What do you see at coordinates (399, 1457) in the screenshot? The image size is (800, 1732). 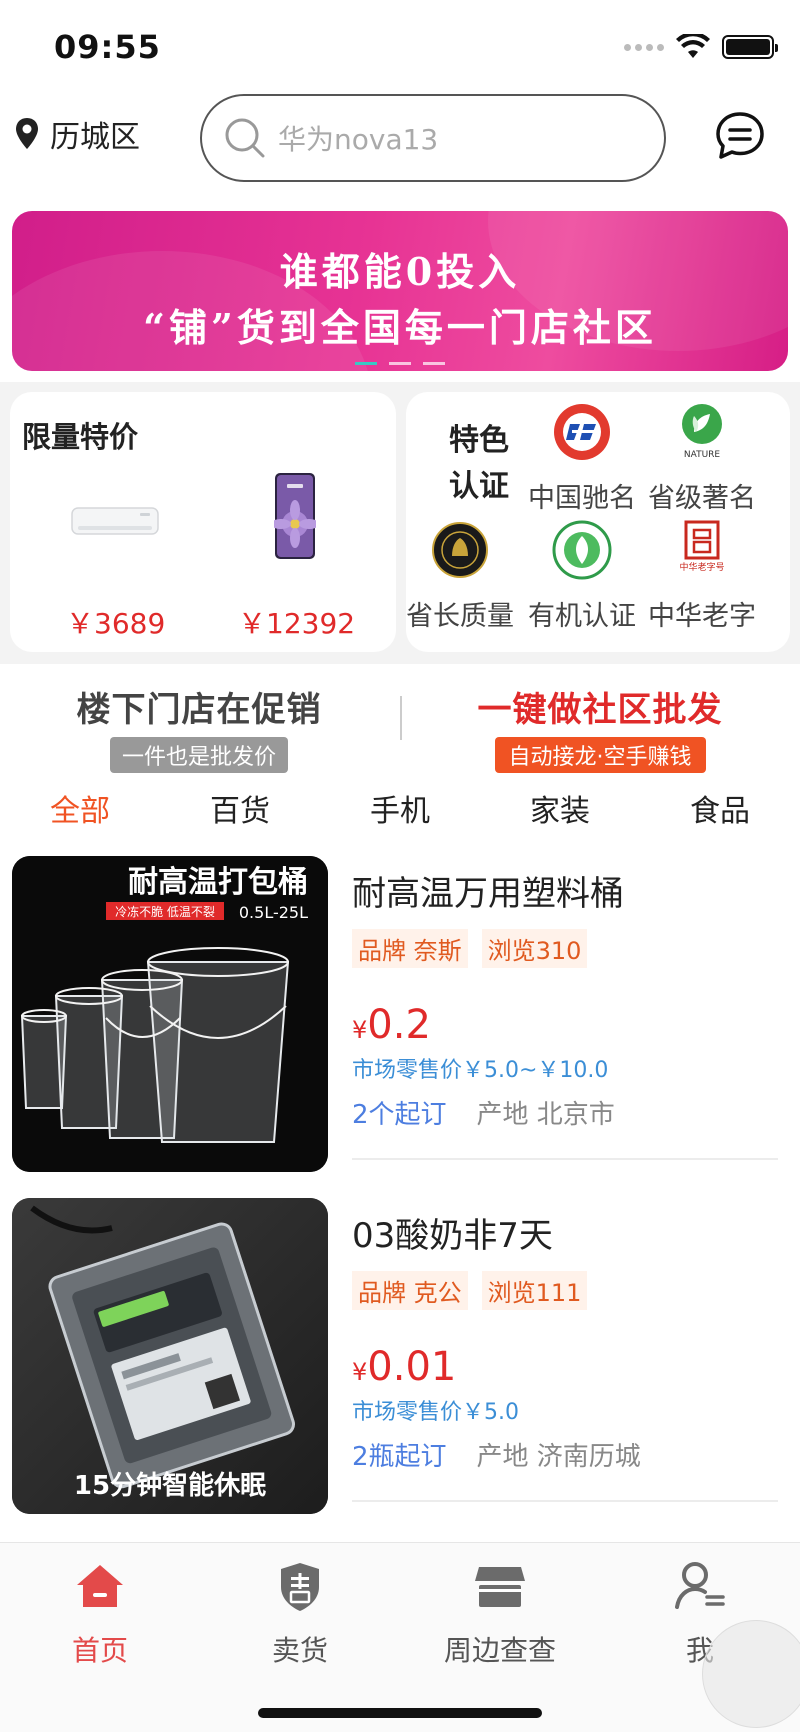 I see `min-order: 2瓶起订` at bounding box center [399, 1457].